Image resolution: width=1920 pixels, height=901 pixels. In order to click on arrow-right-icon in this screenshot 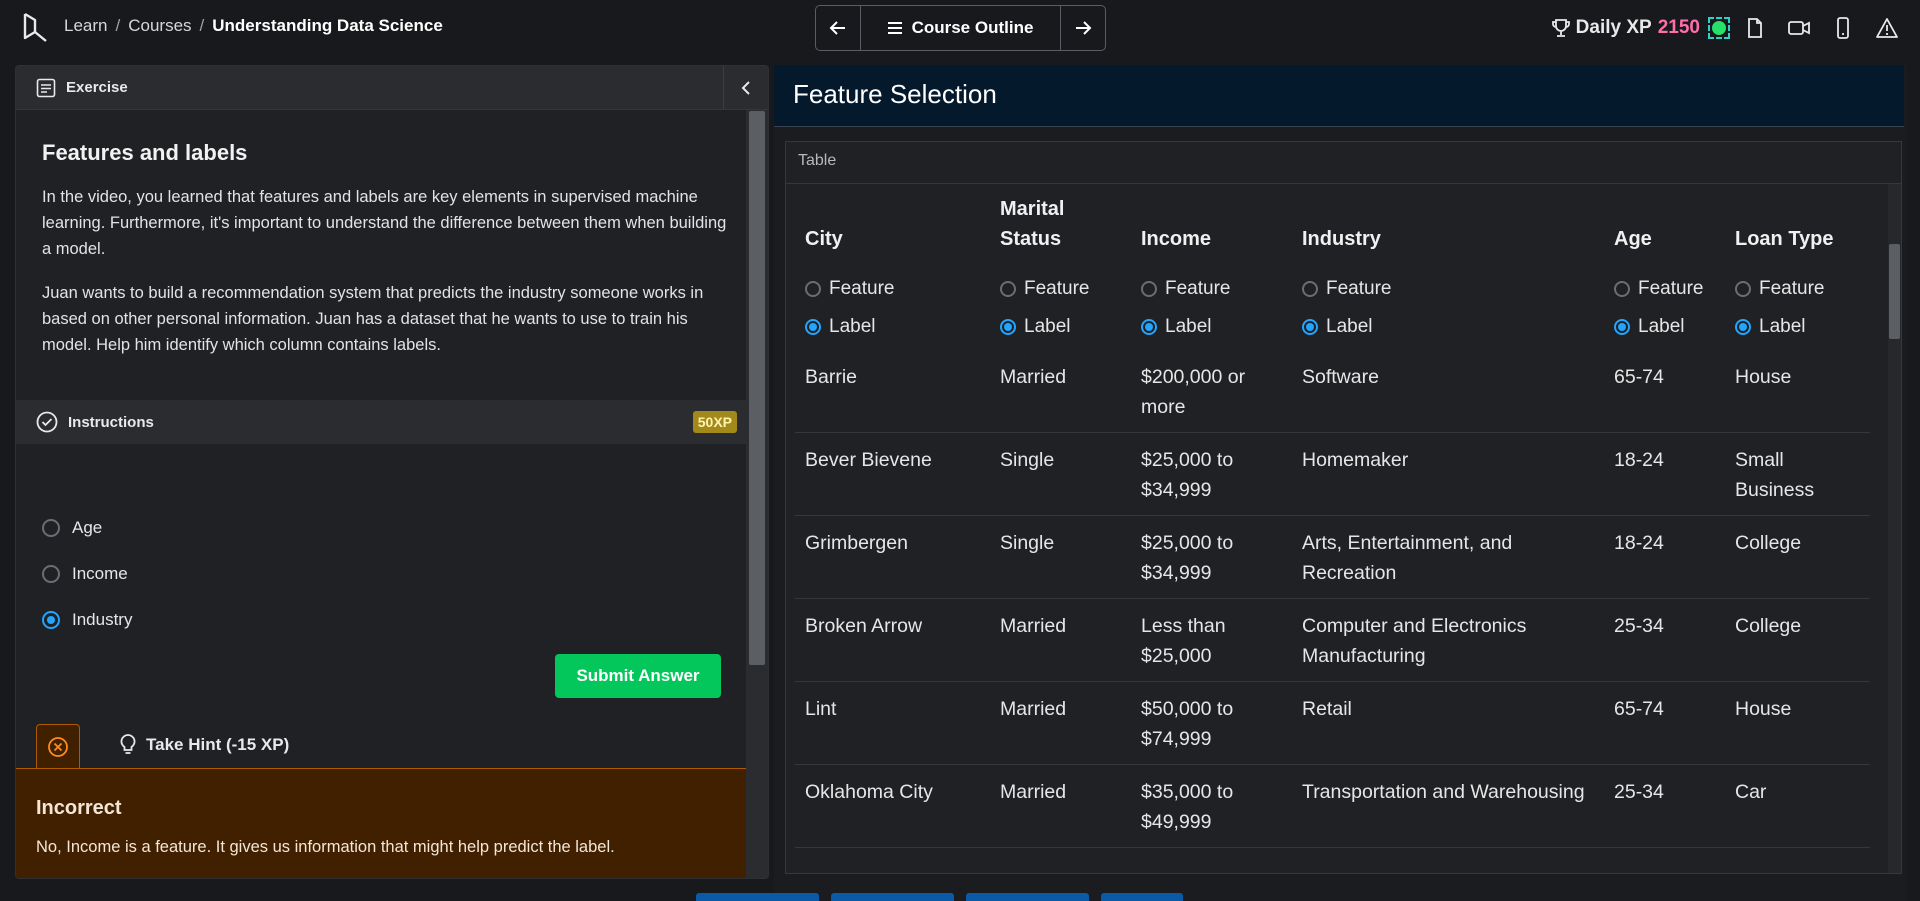, I will do `click(1084, 28)`.